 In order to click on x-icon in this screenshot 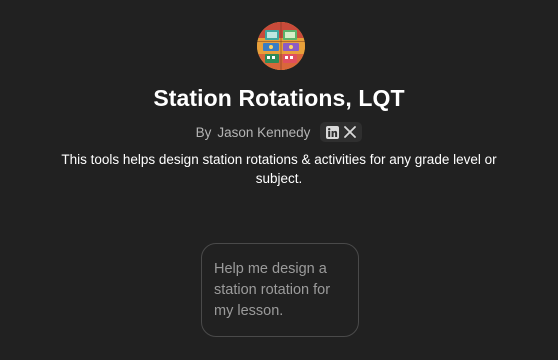, I will do `click(350, 132)`.